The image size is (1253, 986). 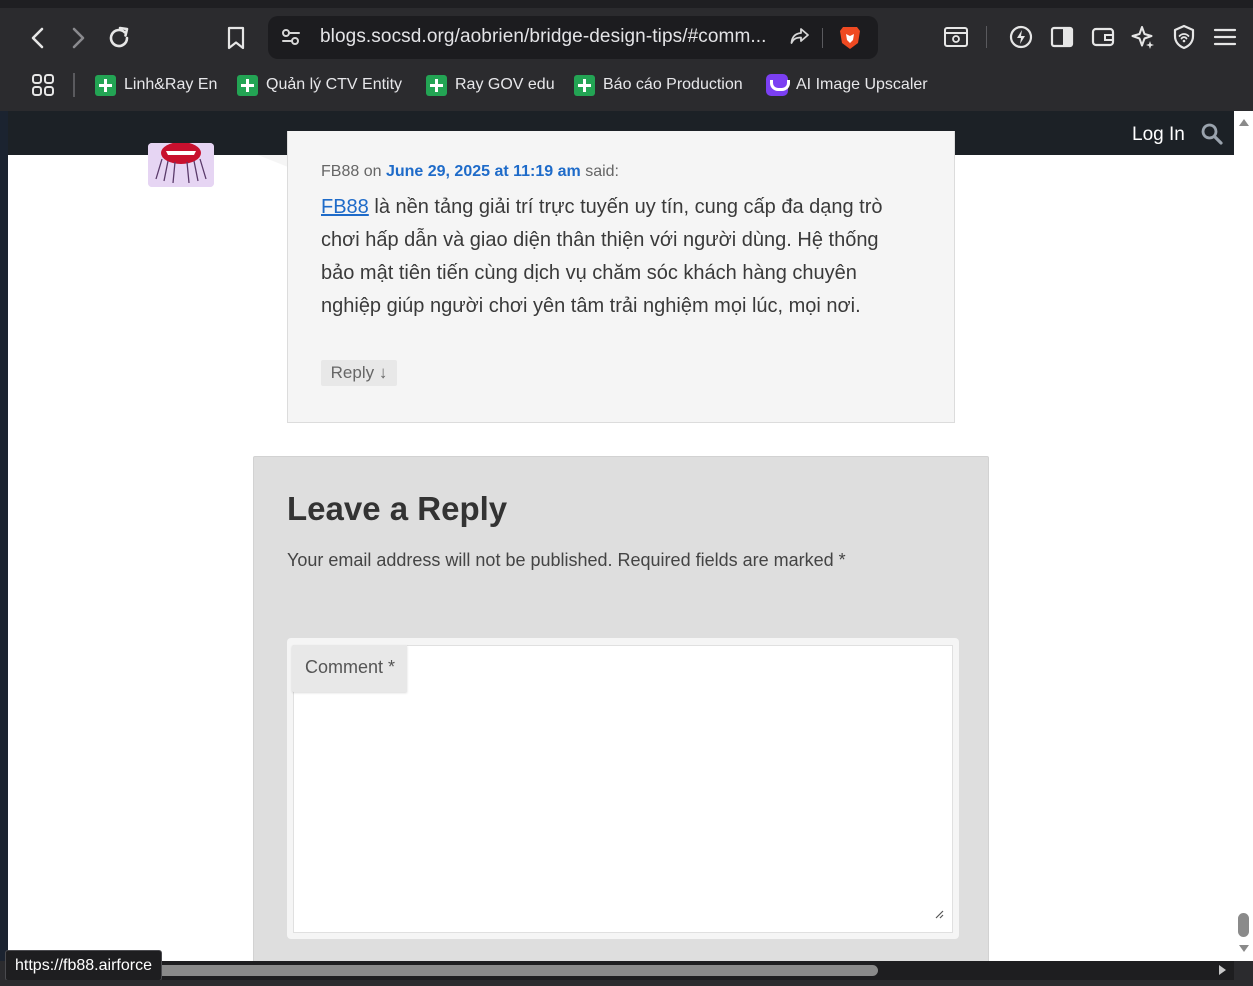 What do you see at coordinates (1222, 970) in the screenshot?
I see `scroll-right-arrow-icon` at bounding box center [1222, 970].